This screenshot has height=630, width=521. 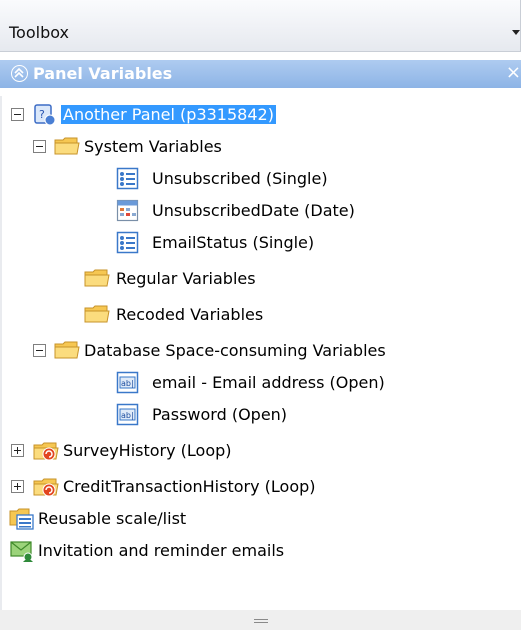 I want to click on tree-item-regular-variables: Regular Variables, so click(x=150, y=279).